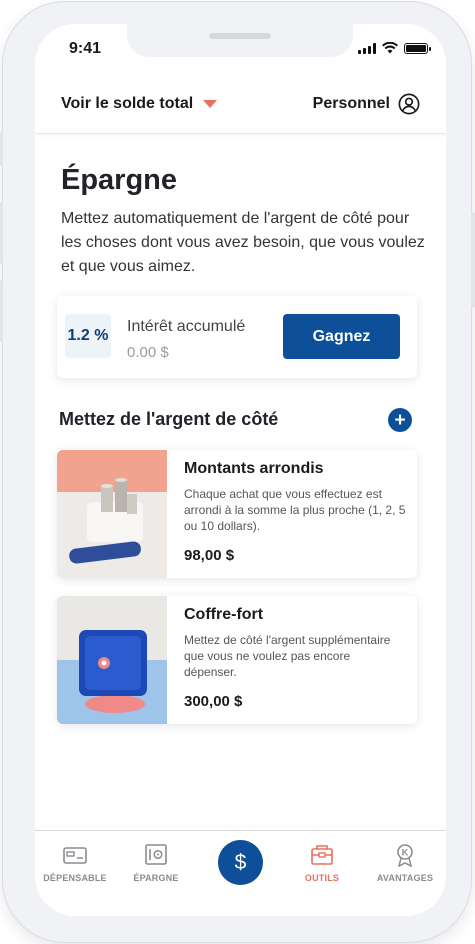 Image resolution: width=475 pixels, height=944 pixels. Describe the element at coordinates (112, 514) in the screenshot. I see `coins-image` at that location.